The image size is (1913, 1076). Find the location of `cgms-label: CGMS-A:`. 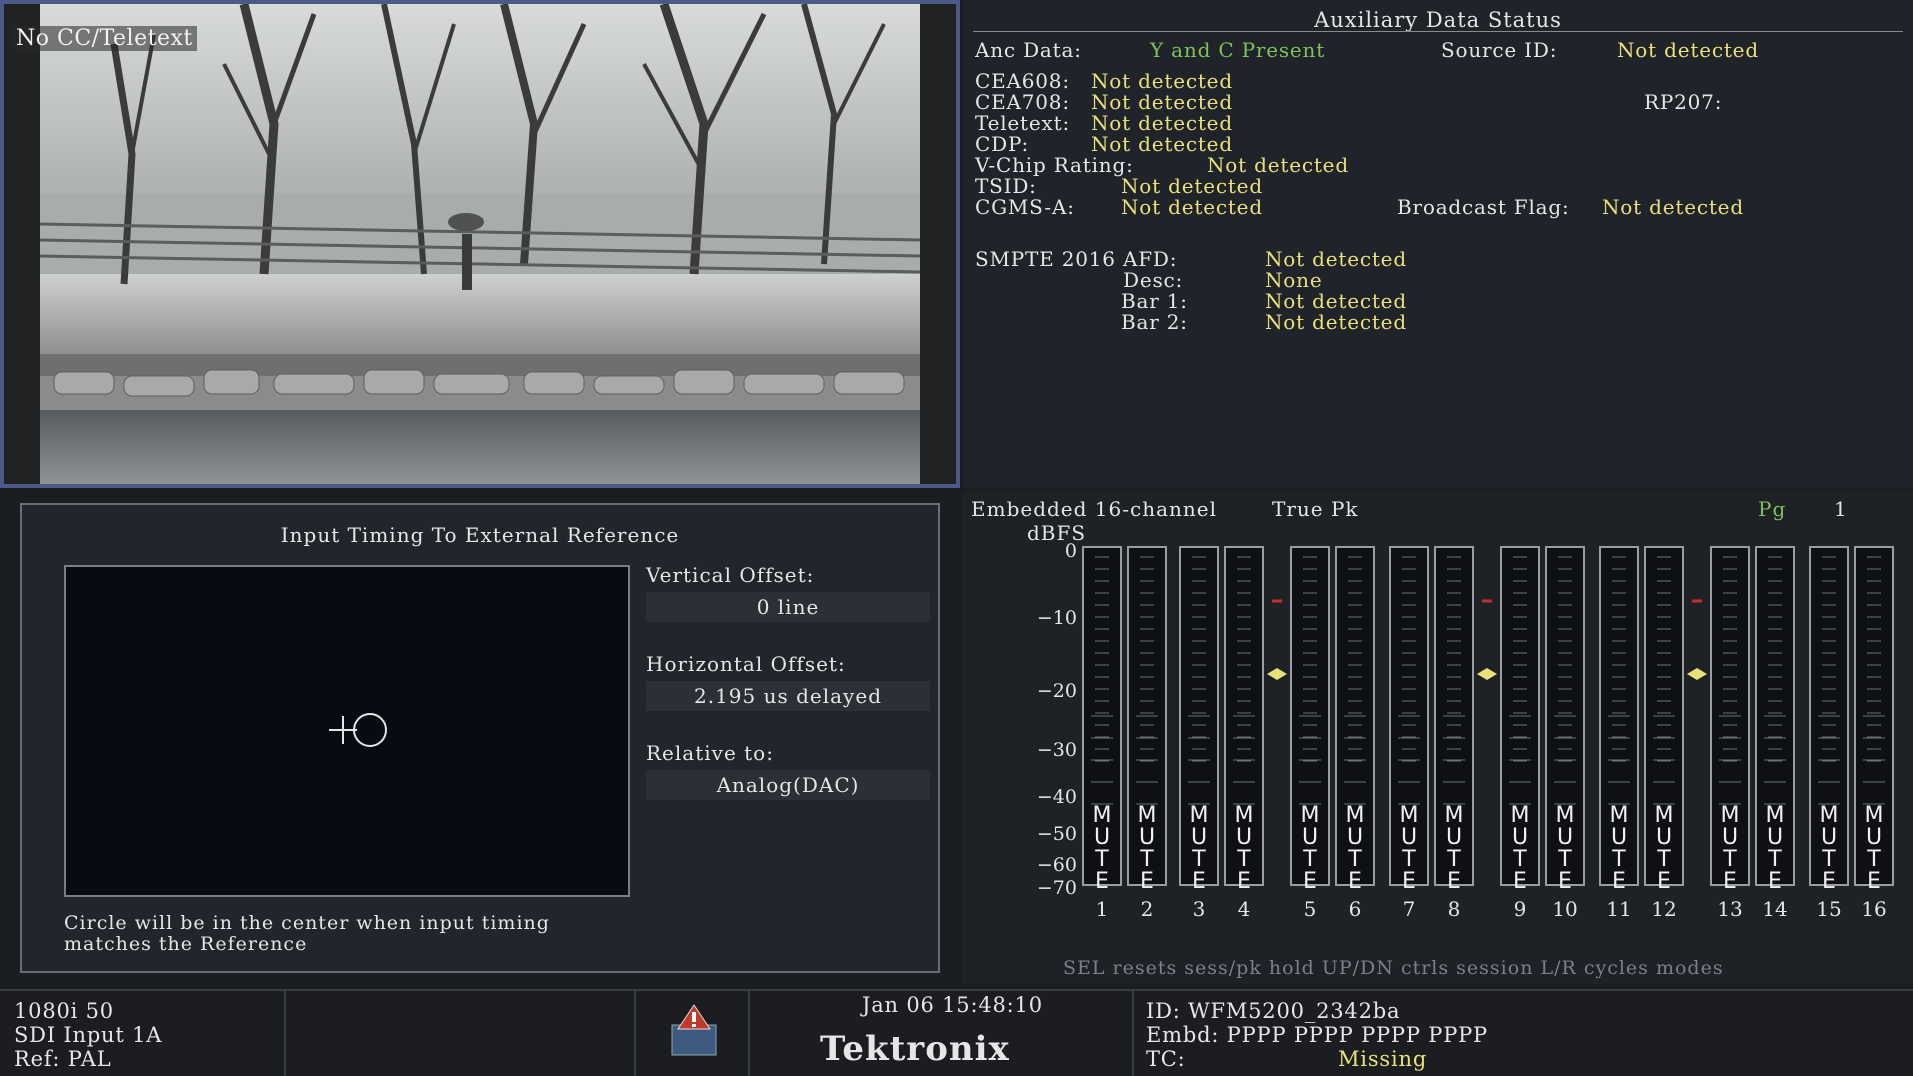

cgms-label: CGMS-A: is located at coordinates (1025, 207).